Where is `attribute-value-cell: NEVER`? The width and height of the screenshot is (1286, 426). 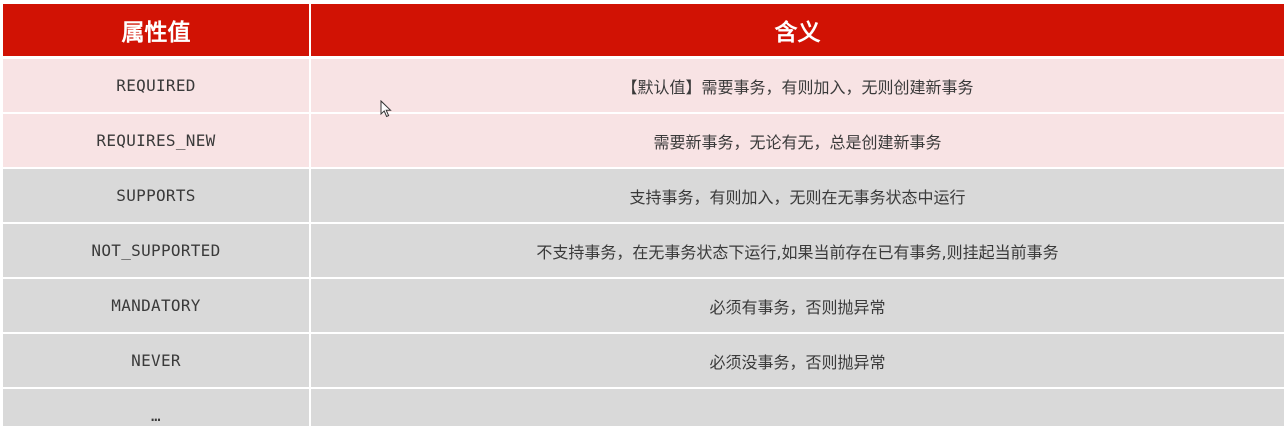
attribute-value-cell: NEVER is located at coordinates (157, 359).